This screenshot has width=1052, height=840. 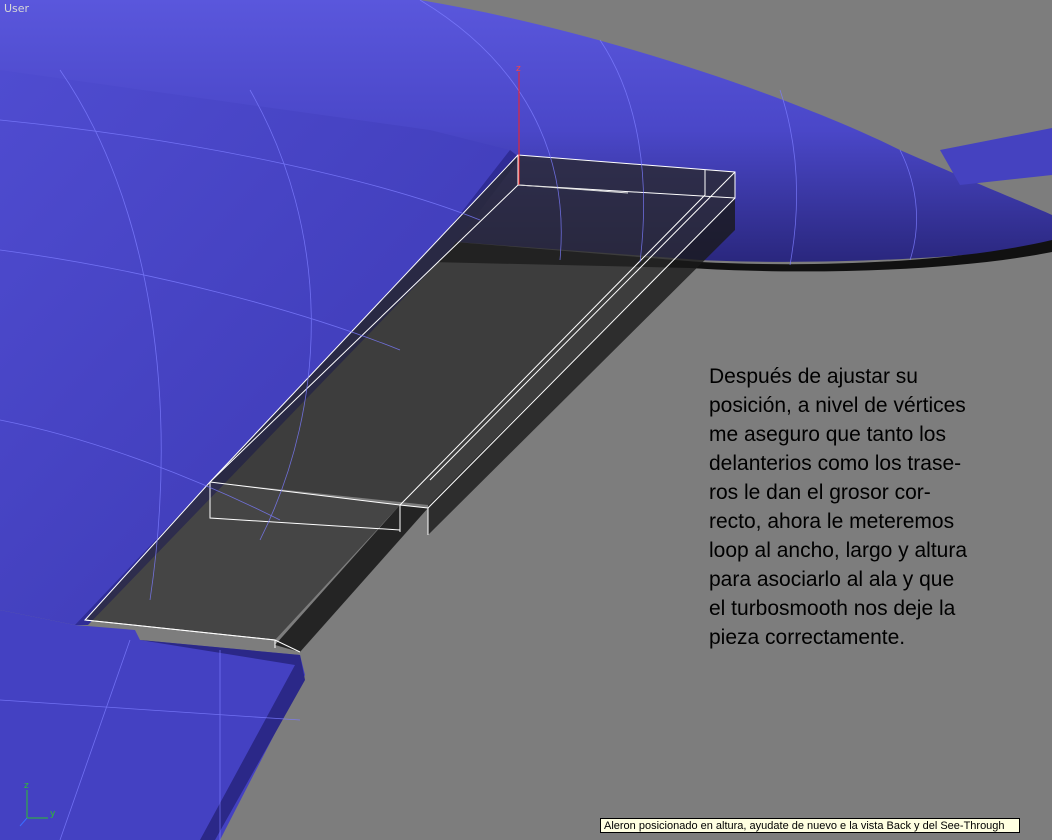 I want to click on lower-wing-mesh, so click(x=152, y=725).